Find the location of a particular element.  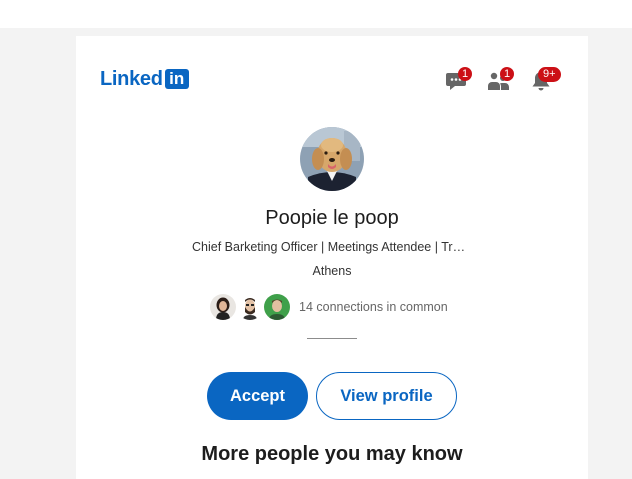

messages-button: 1 is located at coordinates (457, 81).